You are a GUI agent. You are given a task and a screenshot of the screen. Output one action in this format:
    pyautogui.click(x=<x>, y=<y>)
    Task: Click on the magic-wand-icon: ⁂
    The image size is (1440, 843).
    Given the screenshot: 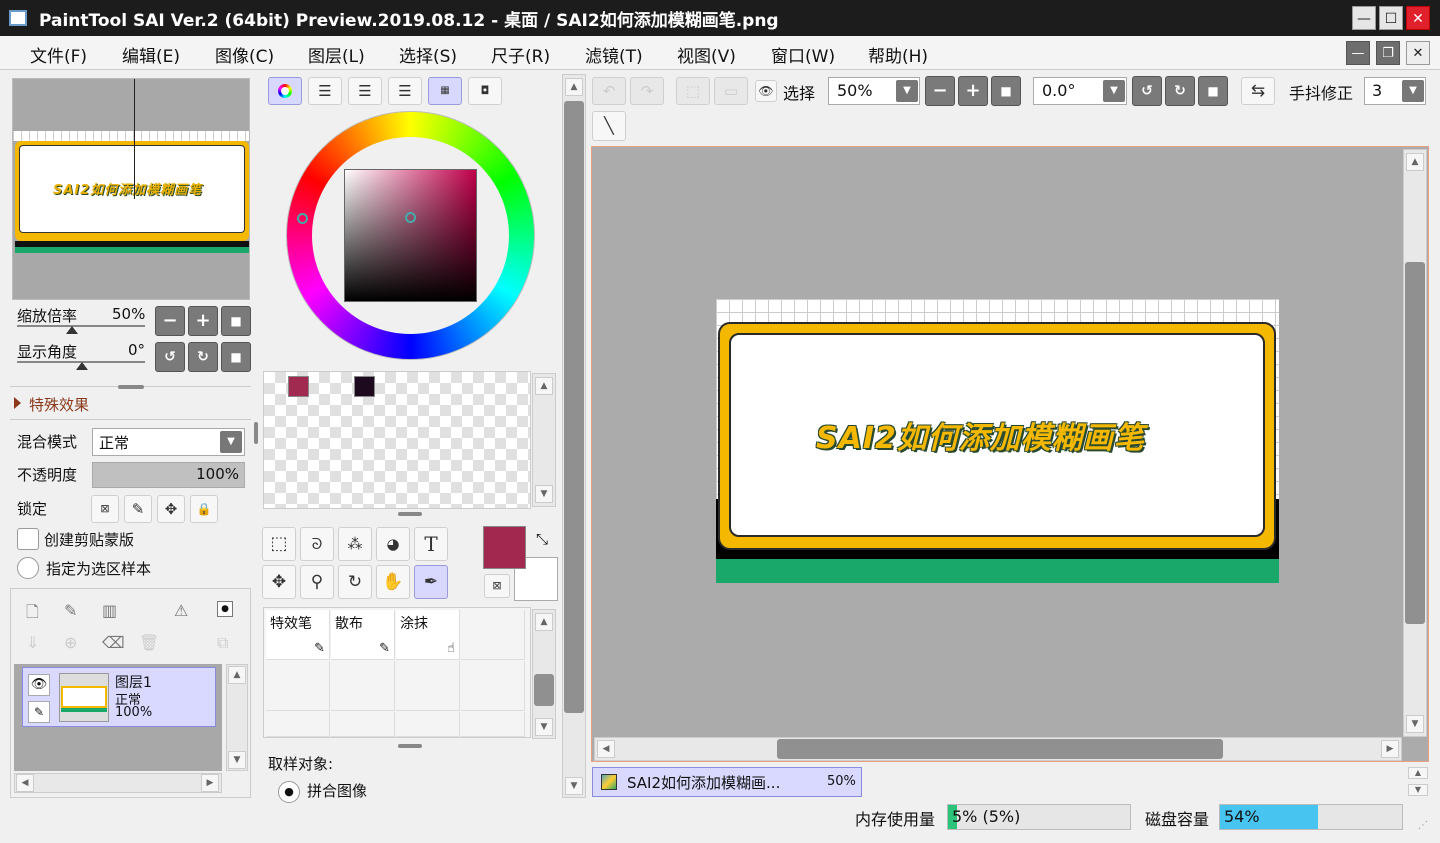 What is the action you would take?
    pyautogui.click(x=355, y=544)
    